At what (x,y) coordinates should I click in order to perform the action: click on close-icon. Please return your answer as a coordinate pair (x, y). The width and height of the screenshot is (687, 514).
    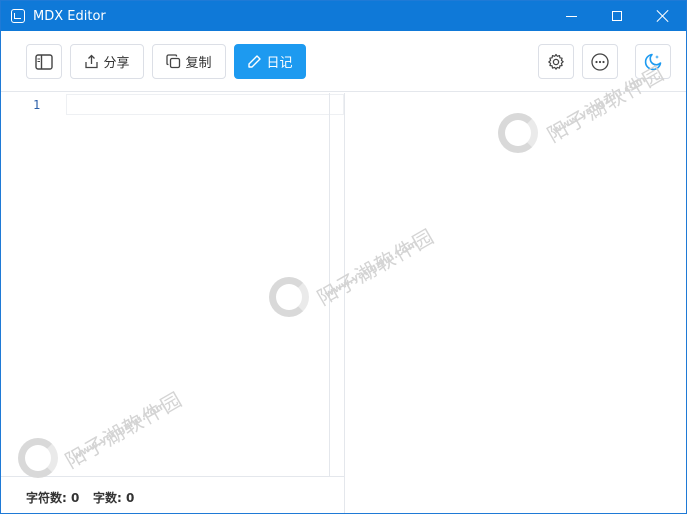
    Looking at the image, I should click on (663, 16).